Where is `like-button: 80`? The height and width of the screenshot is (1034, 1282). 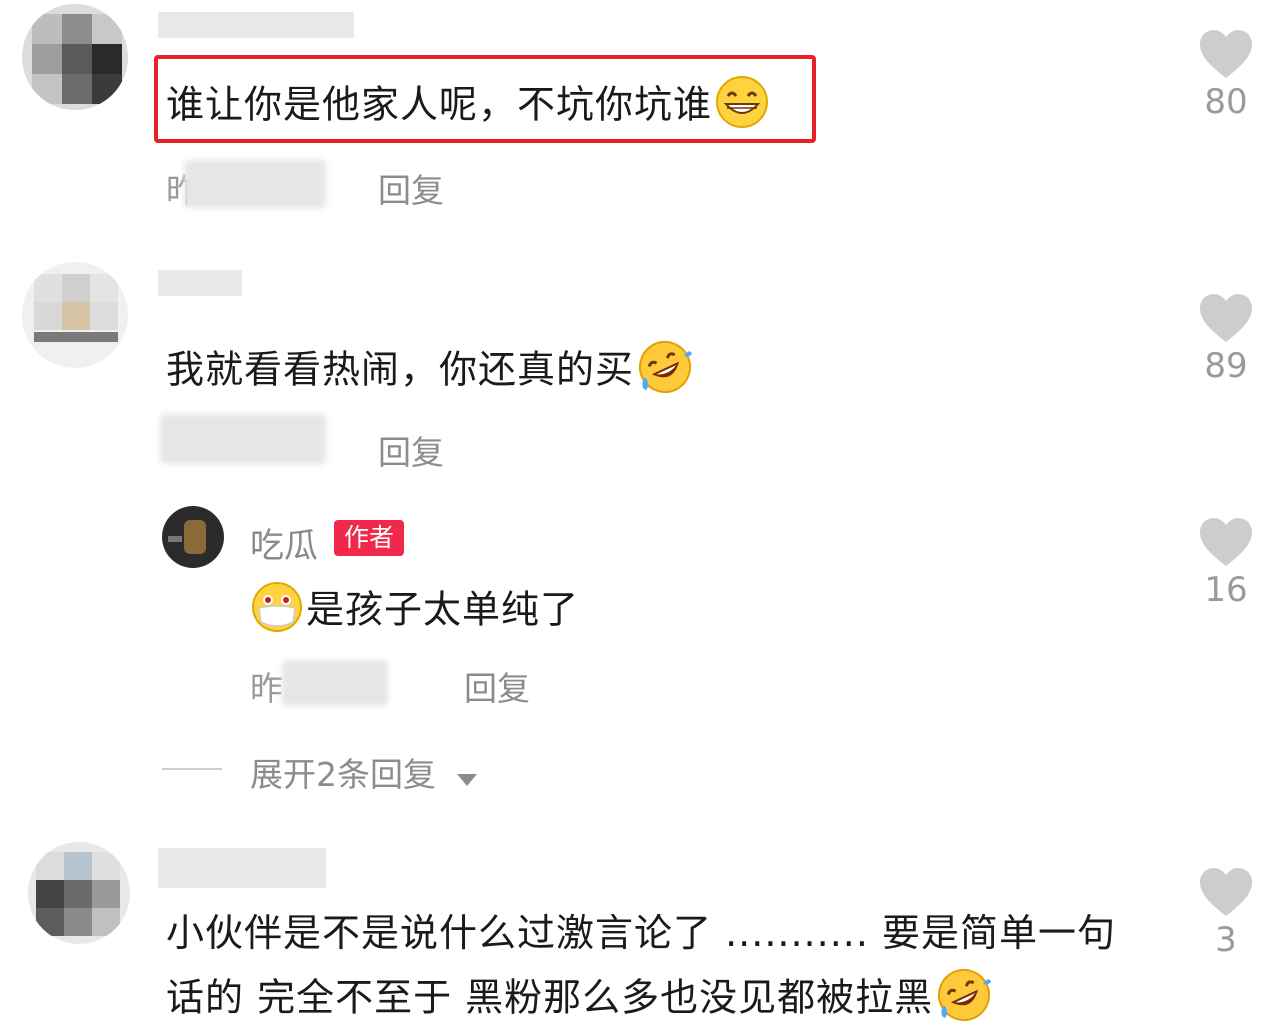 like-button: 80 is located at coordinates (1226, 75).